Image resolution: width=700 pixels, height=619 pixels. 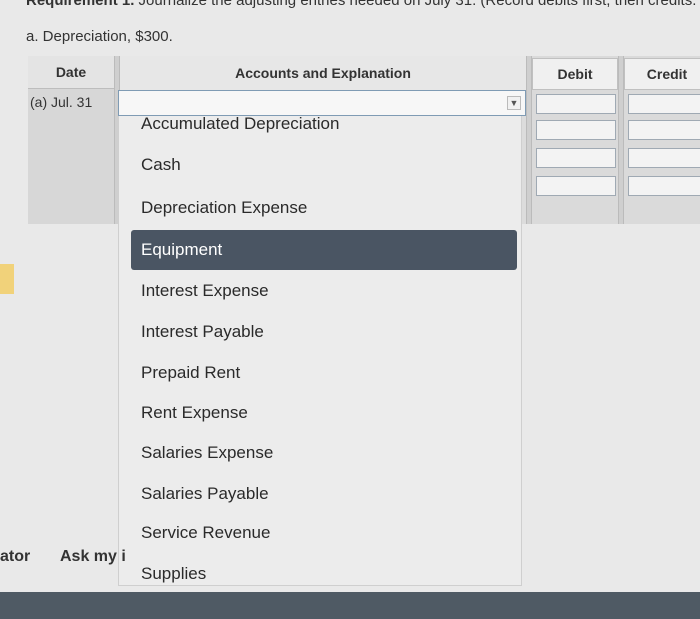 What do you see at coordinates (662, 74) in the screenshot?
I see `credit-header: Credit` at bounding box center [662, 74].